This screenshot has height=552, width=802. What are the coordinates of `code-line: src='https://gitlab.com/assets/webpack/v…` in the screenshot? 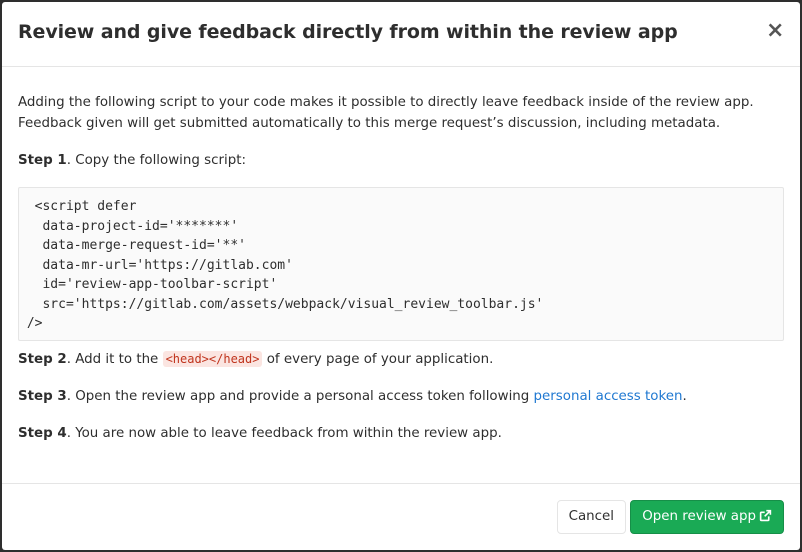 It's located at (281, 304).